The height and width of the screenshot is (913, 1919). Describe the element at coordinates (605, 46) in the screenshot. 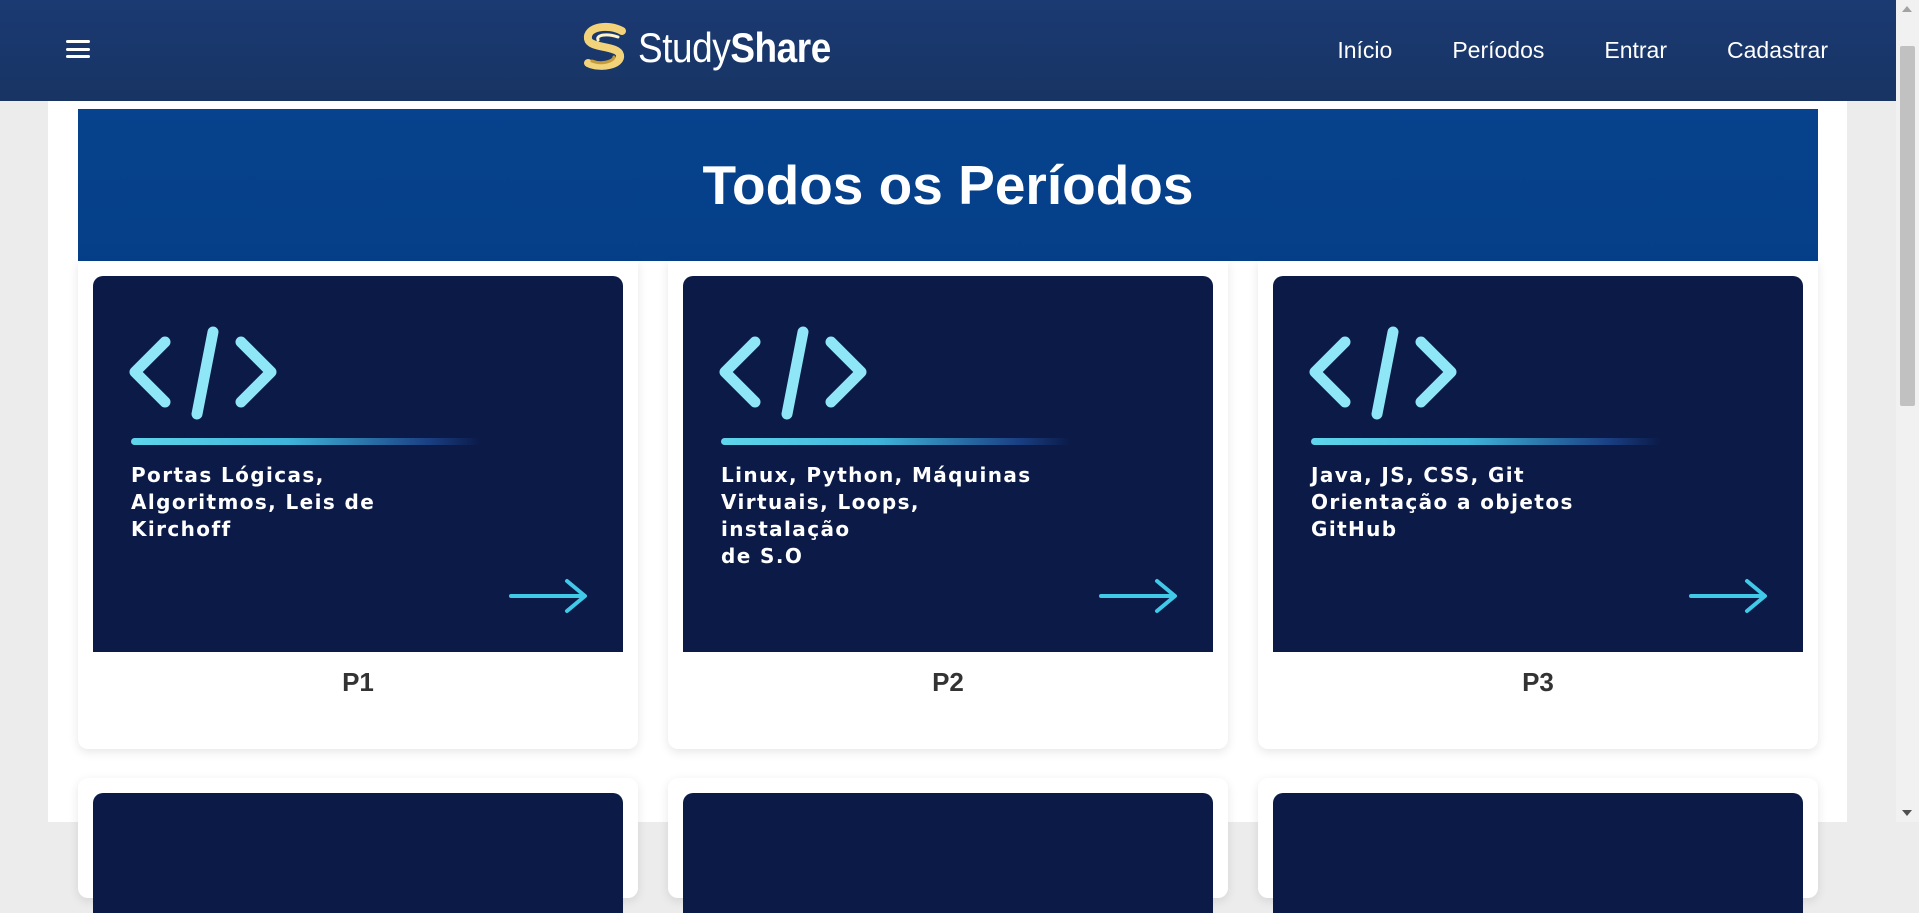

I see `studyshare-logo-icon` at that location.